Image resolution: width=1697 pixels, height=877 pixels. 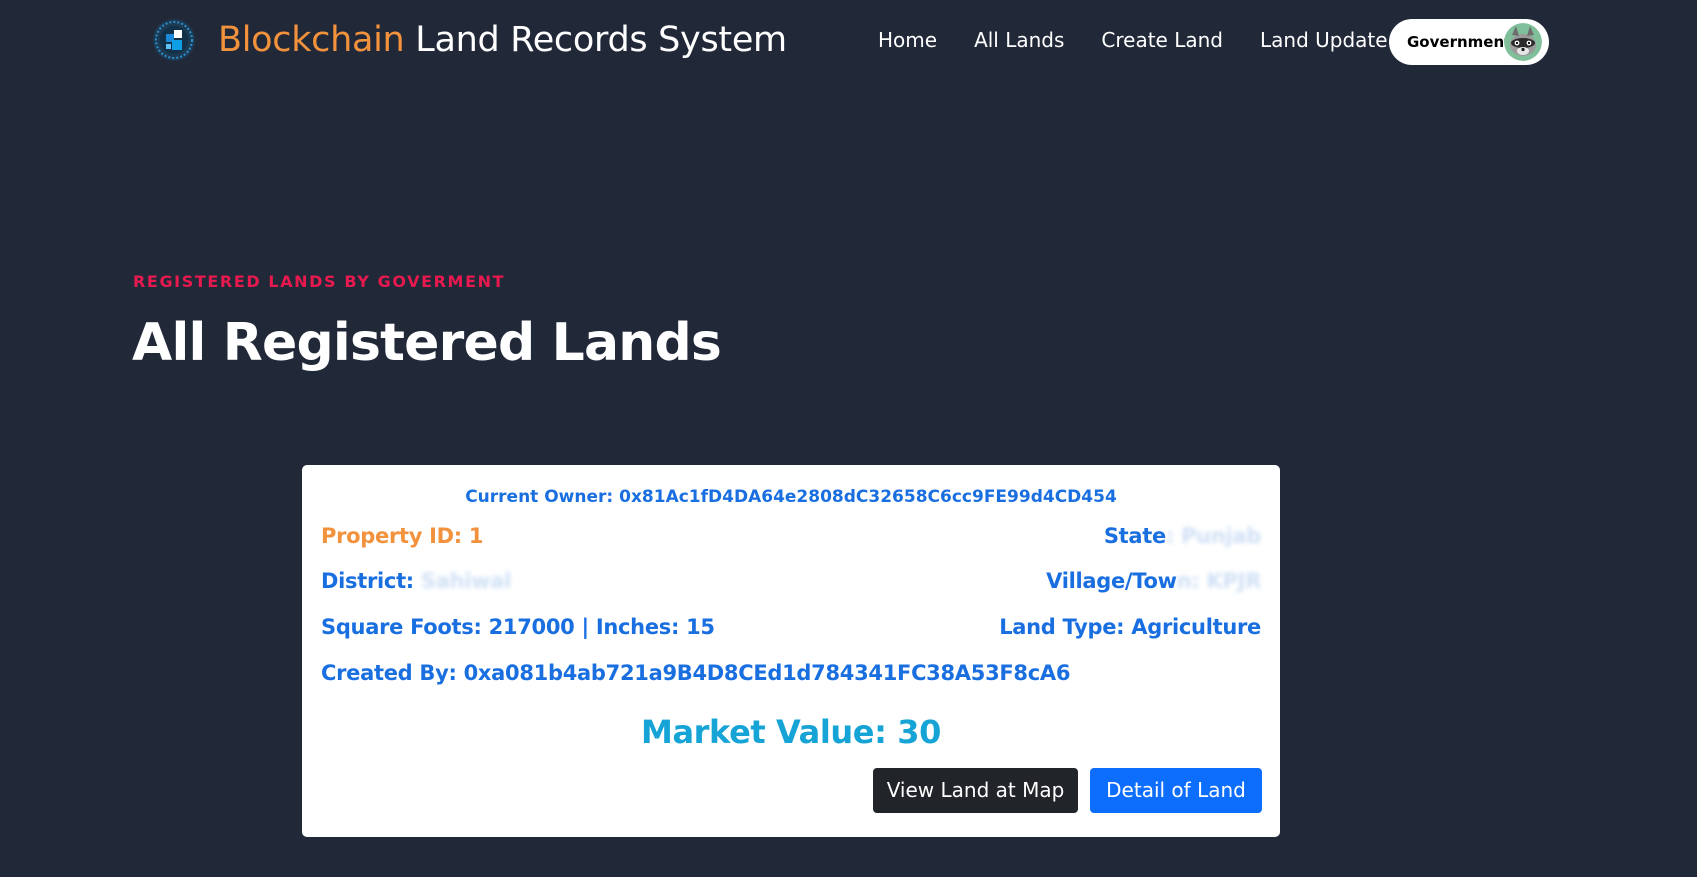 I want to click on market-value-amount: 30, so click(x=919, y=732).